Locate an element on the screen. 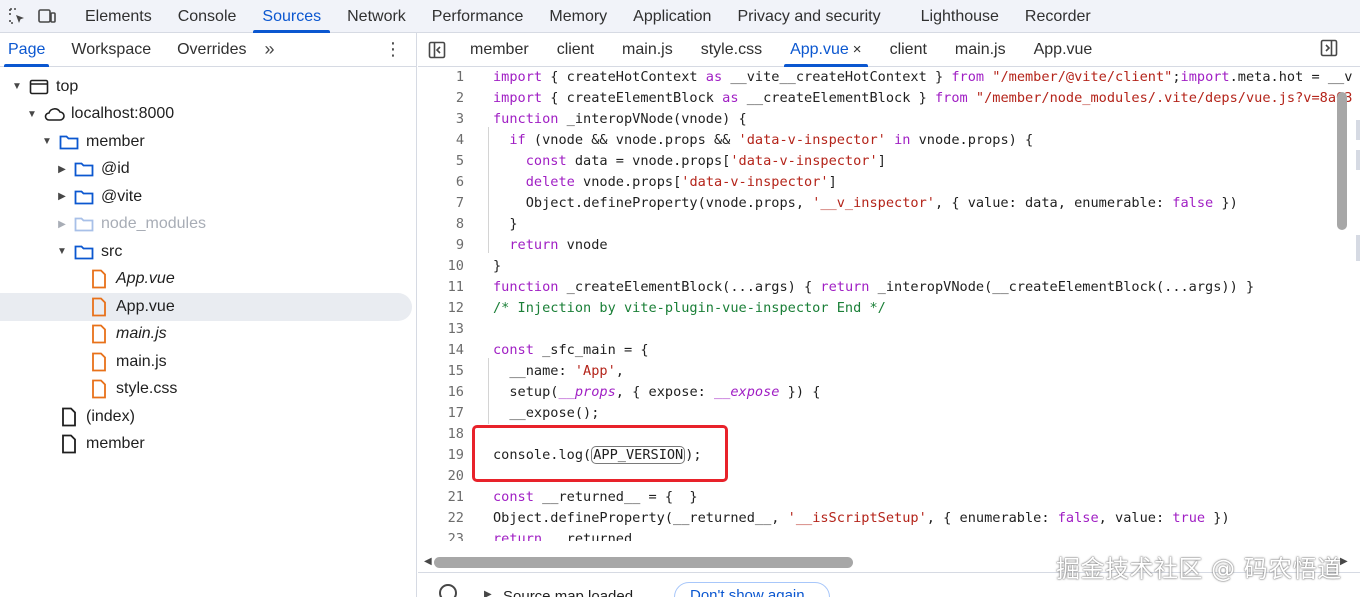 This screenshot has height=597, width=1360. scroll-left-arrow-icon: ◀ is located at coordinates (428, 561).